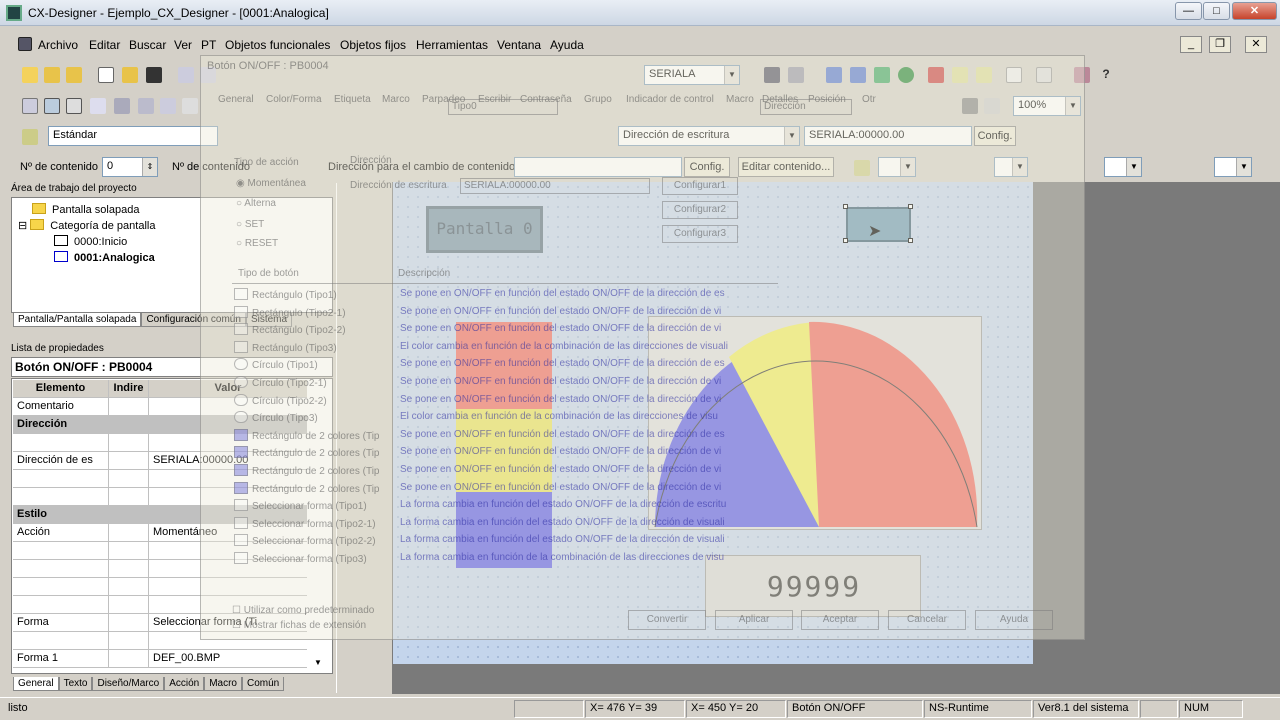 This screenshot has height=720, width=1280. Describe the element at coordinates (122, 106) in the screenshot. I see `layer-icon` at that location.